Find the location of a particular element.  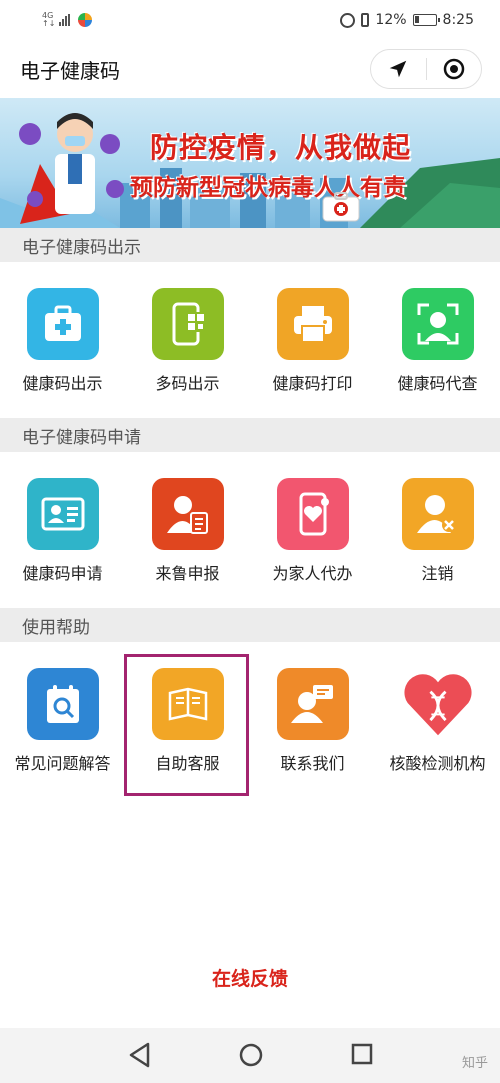

medical-kit-icon is located at coordinates (62, 324).